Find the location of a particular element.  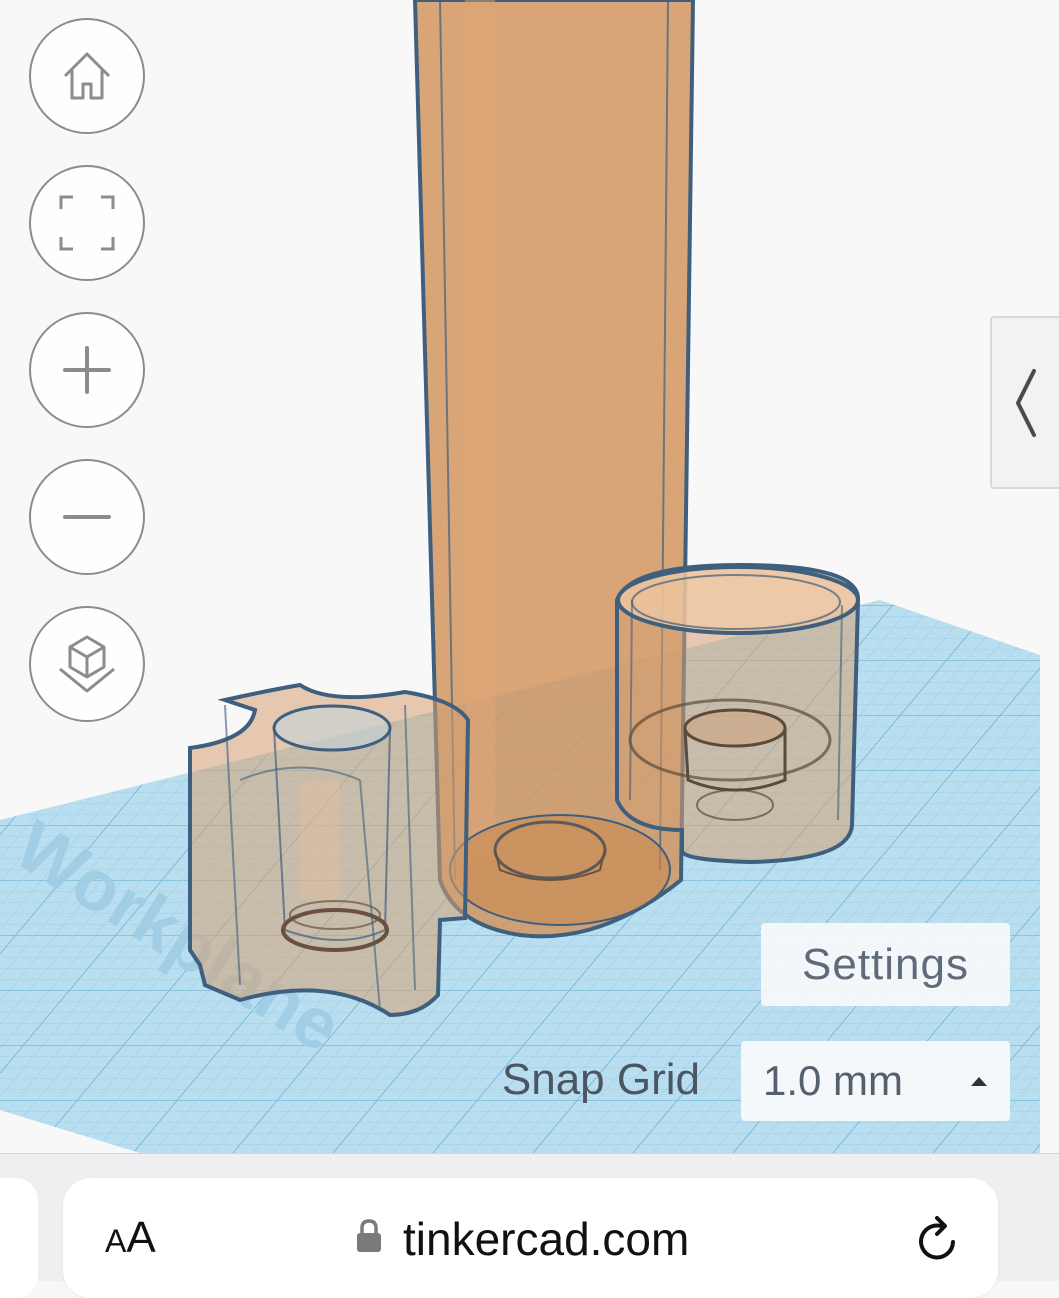

house-icon is located at coordinates (87, 76).